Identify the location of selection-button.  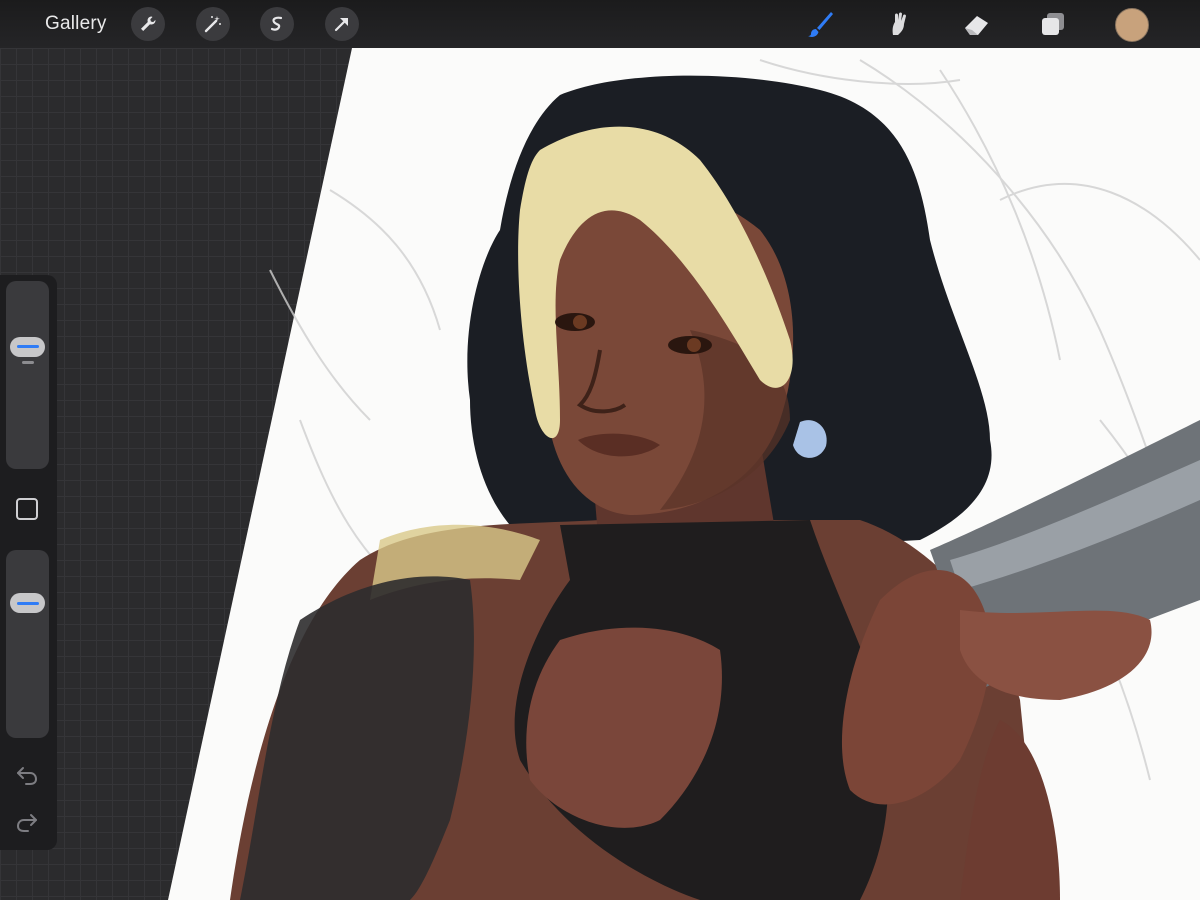
(277, 24).